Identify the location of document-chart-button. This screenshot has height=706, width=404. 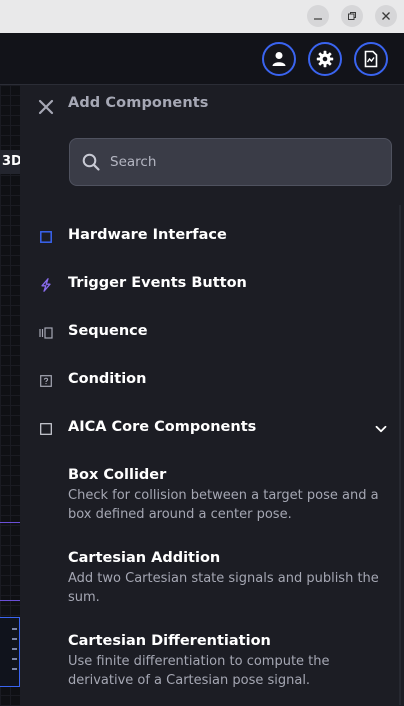
(371, 59).